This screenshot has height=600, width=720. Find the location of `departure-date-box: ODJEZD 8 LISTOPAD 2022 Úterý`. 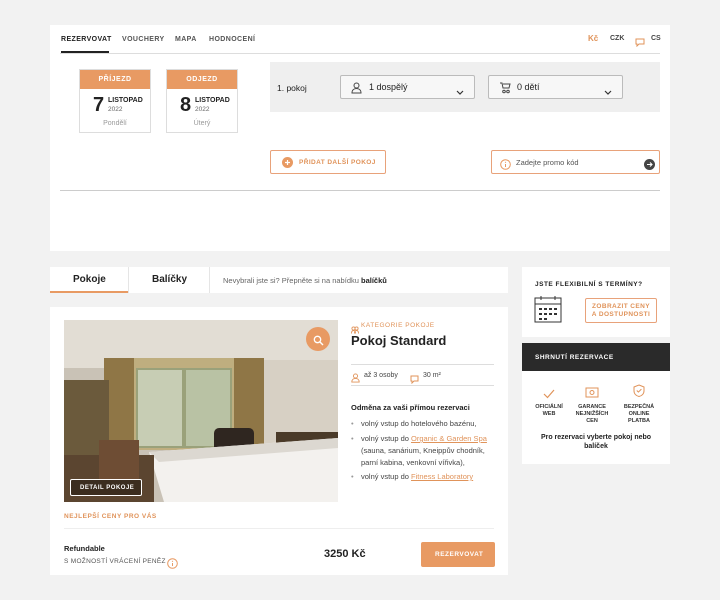

departure-date-box: ODJEZD 8 LISTOPAD 2022 Úterý is located at coordinates (202, 101).